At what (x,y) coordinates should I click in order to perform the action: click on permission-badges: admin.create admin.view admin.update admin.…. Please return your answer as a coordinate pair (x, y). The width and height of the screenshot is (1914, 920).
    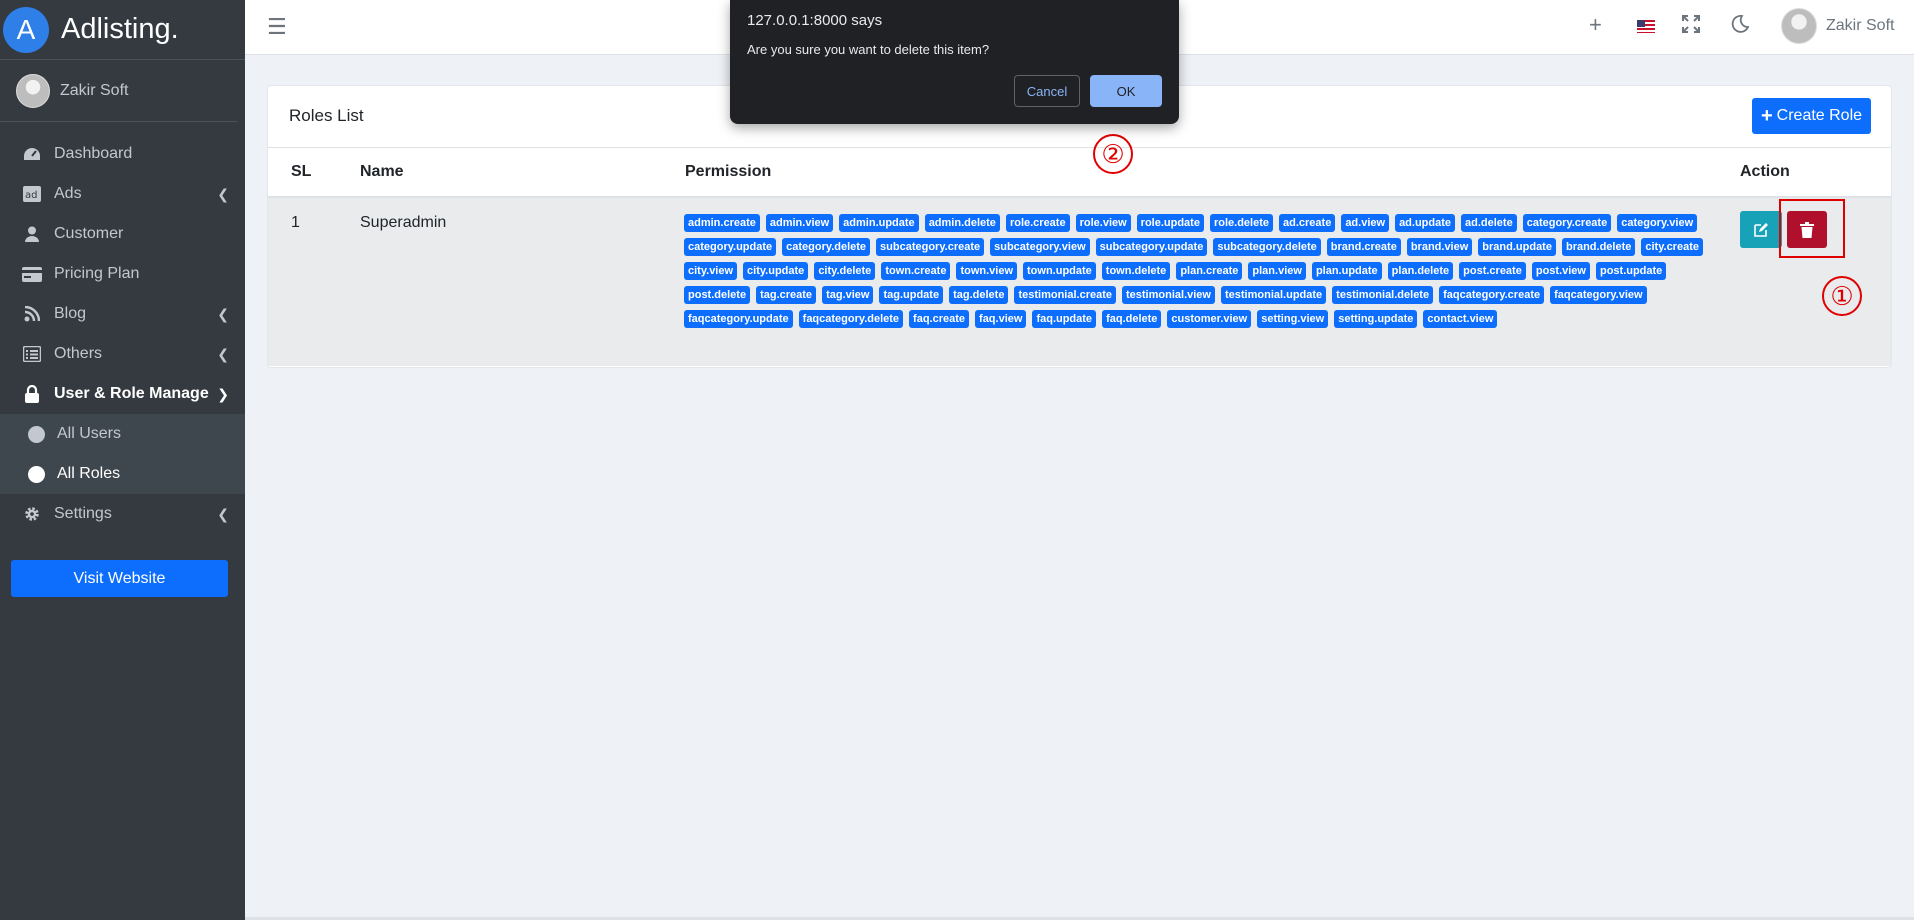
    Looking at the image, I should click on (1196, 273).